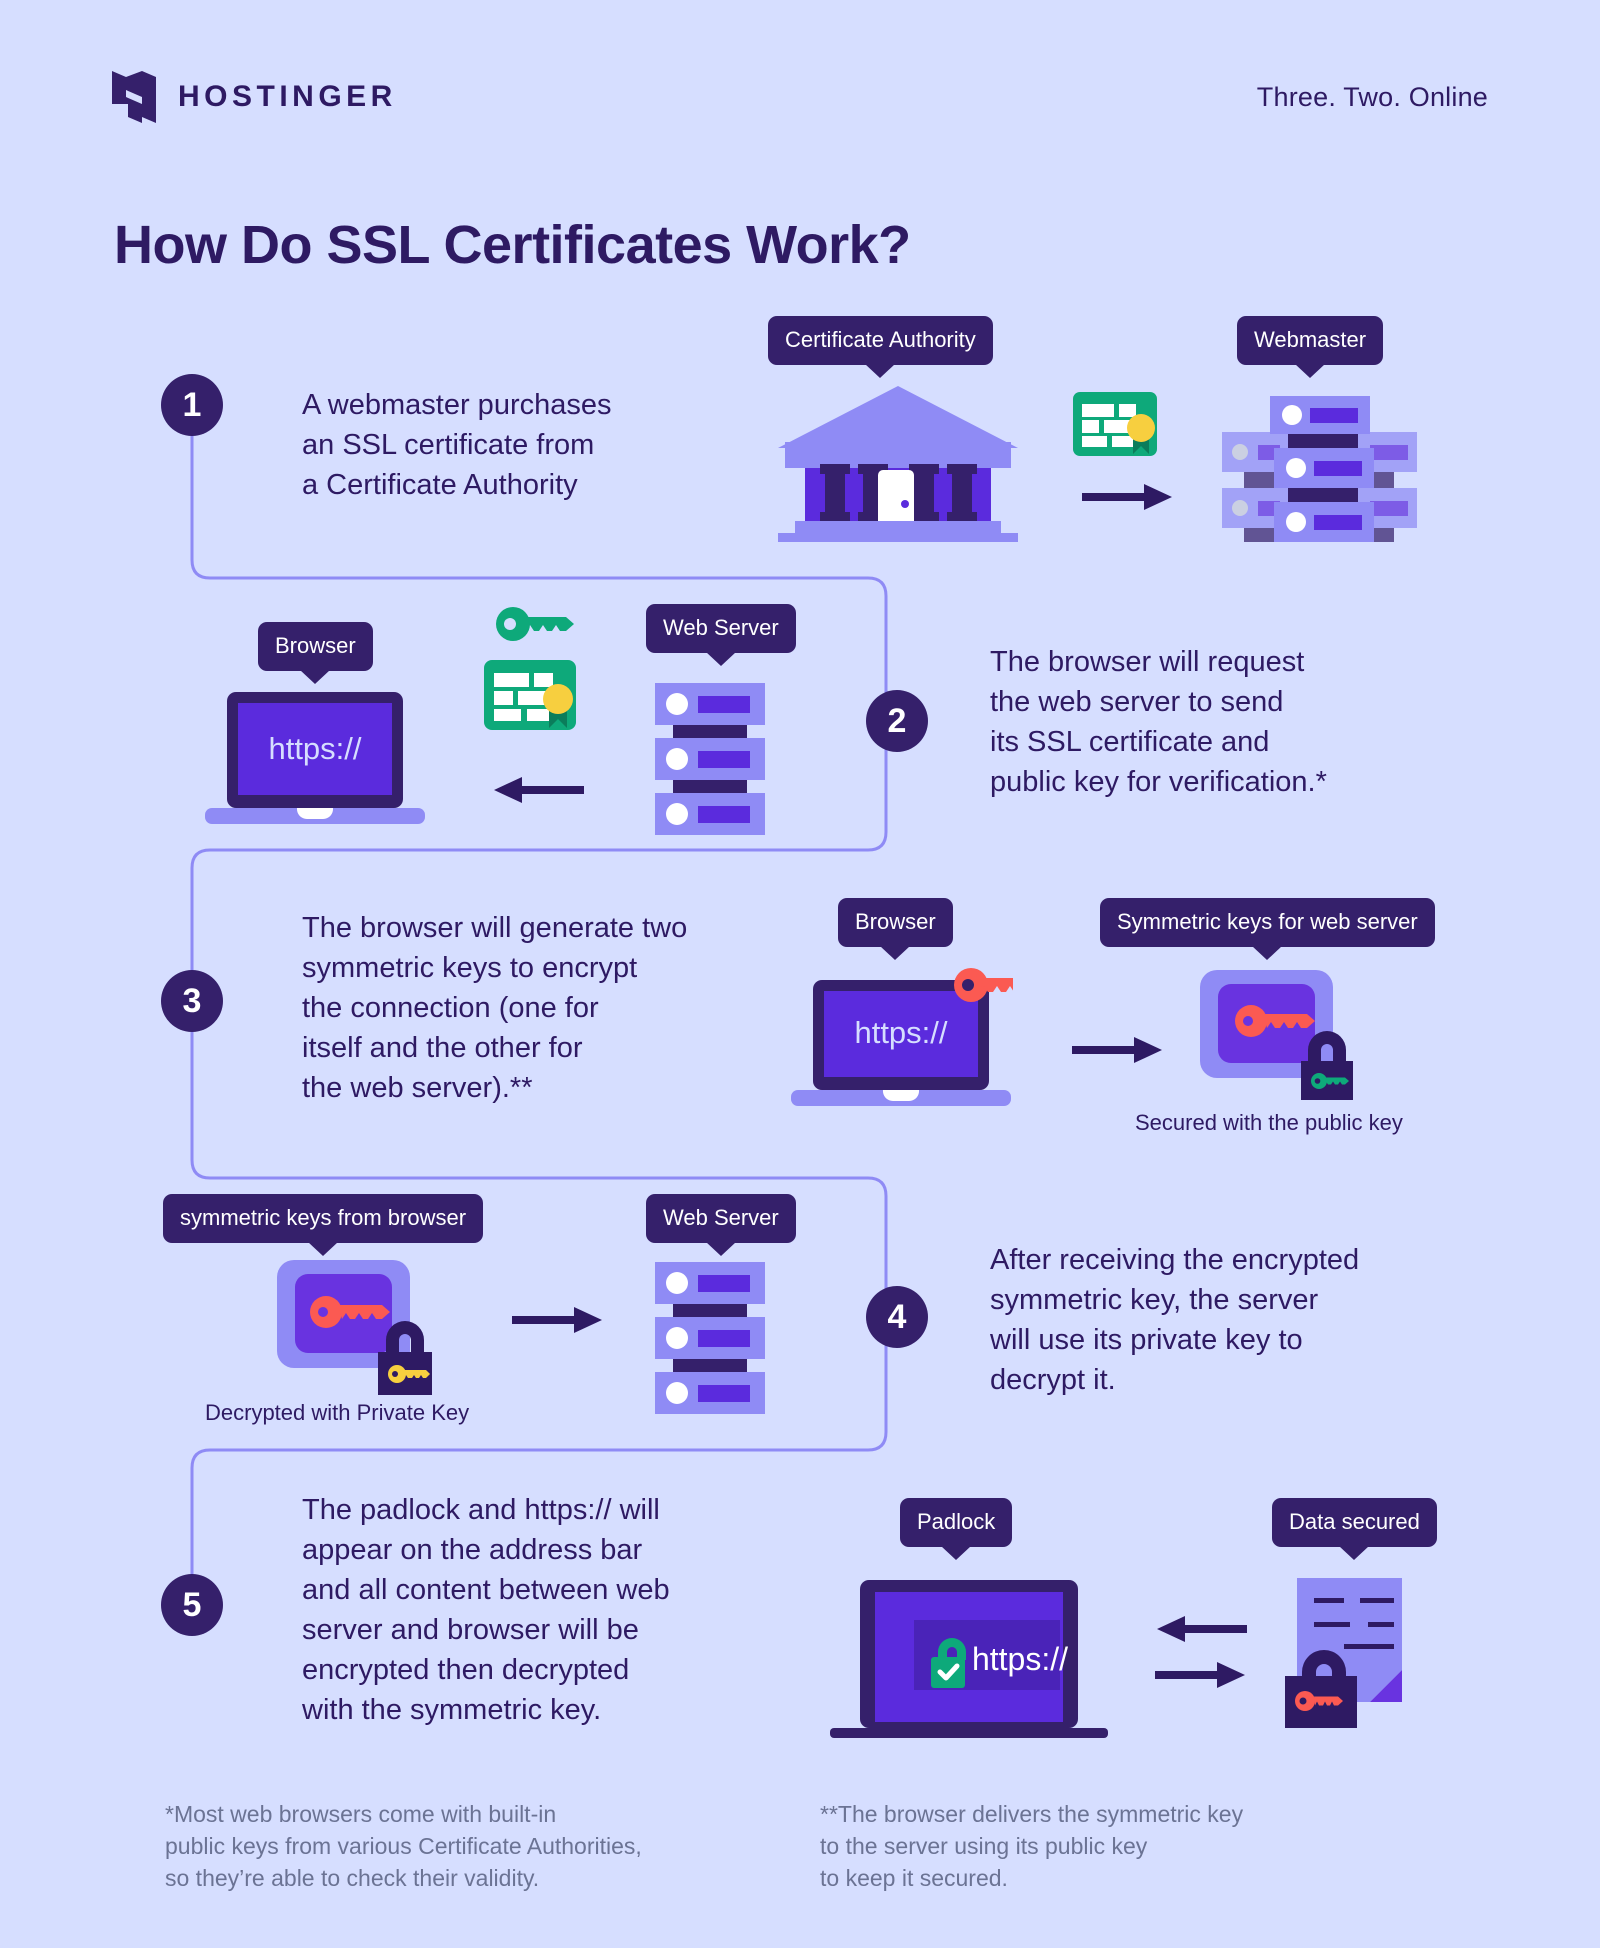 Image resolution: width=1600 pixels, height=1948 pixels. What do you see at coordinates (1118, 1052) in the screenshot?
I see `arrow-right-icon-step3` at bounding box center [1118, 1052].